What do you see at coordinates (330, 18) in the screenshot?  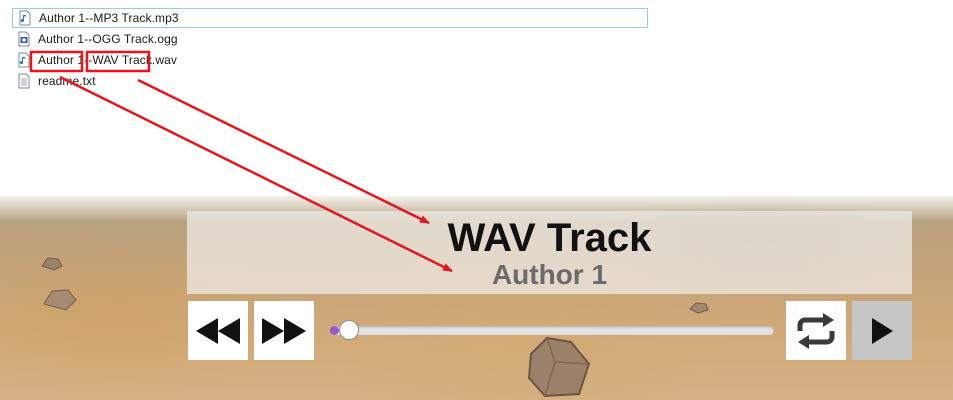 I see `file-item-mp3: Author 1--MP3 Track.mp3` at bounding box center [330, 18].